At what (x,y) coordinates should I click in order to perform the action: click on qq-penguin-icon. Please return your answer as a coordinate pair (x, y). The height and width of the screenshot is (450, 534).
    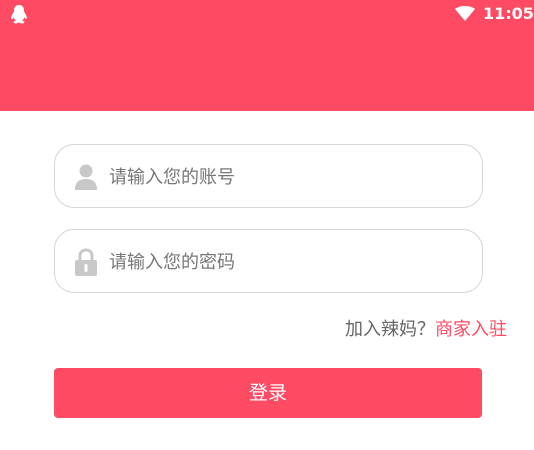
    Looking at the image, I should click on (19, 14).